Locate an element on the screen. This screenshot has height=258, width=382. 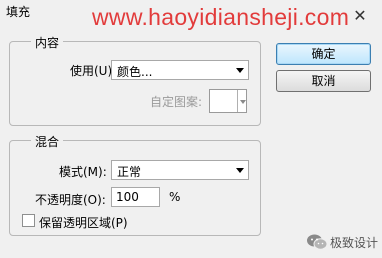
mode-label: 模式(M): is located at coordinates (83, 172).